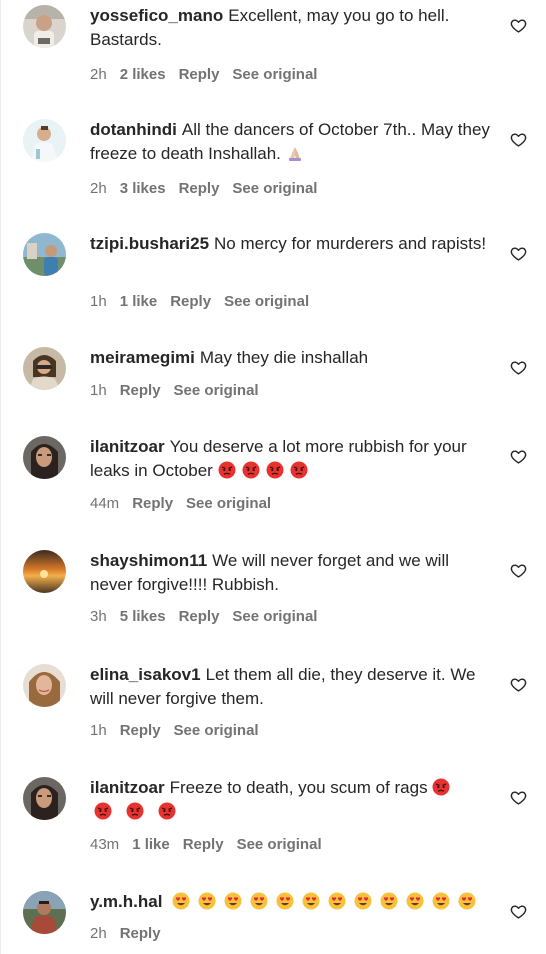  I want to click on comment-meta: 2h 3 likes Reply See original, so click(210, 189).